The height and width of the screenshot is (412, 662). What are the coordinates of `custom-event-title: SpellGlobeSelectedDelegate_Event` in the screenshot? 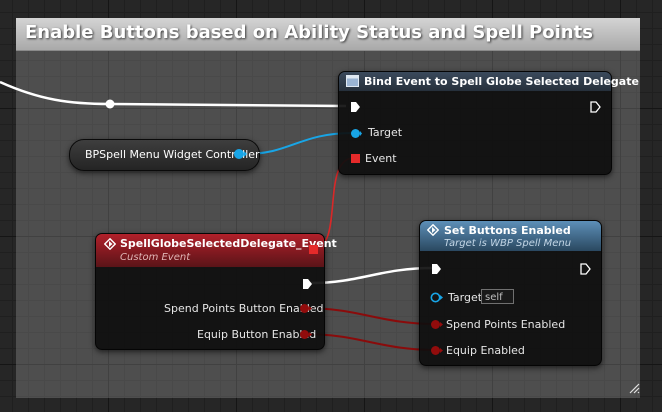 It's located at (228, 243).